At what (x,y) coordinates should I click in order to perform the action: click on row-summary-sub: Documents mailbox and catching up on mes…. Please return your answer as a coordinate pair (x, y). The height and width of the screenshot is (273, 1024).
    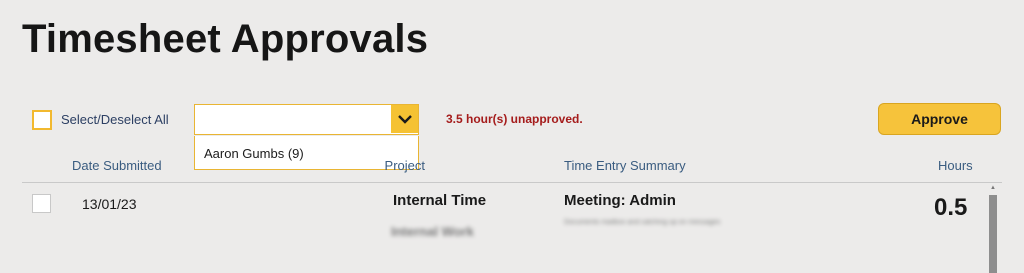
    Looking at the image, I should click on (642, 222).